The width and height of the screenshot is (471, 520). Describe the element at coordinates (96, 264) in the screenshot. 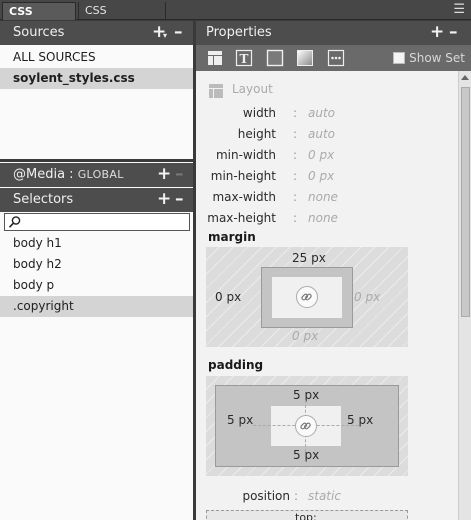

I see `selector-item-body-h2: body h2` at that location.